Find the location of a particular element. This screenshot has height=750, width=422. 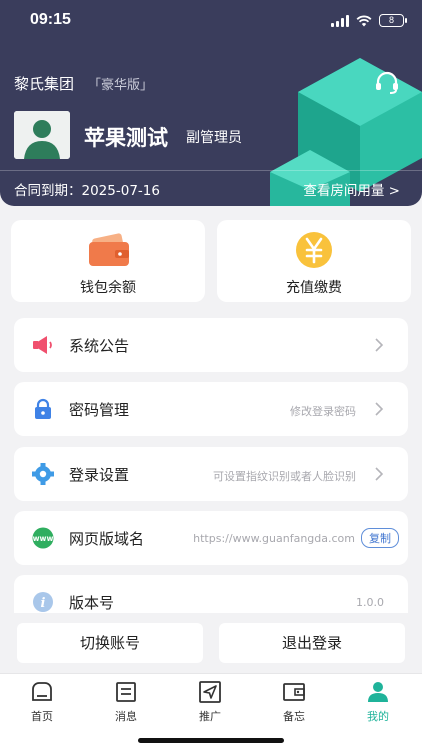

wifi-icon is located at coordinates (364, 20).